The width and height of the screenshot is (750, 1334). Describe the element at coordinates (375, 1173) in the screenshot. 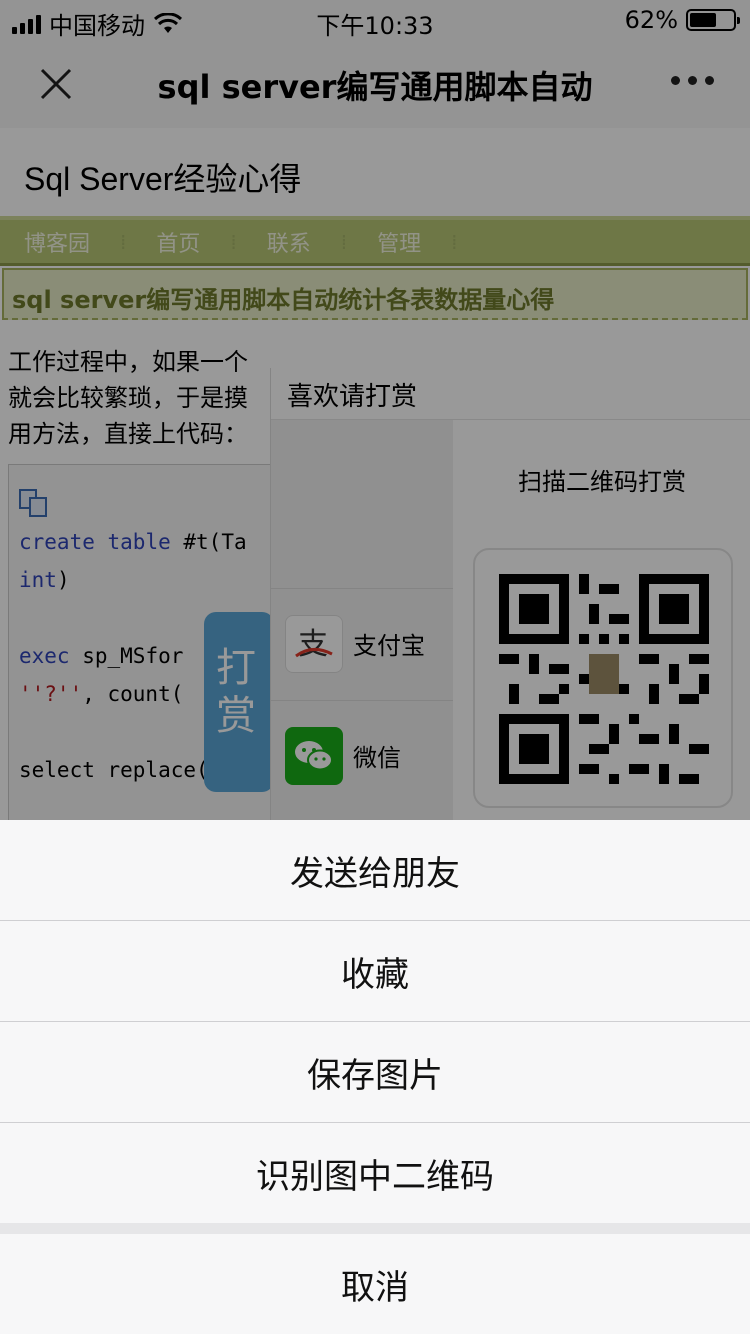

I see `scan-qr-code-button: 识别图中二维码` at that location.